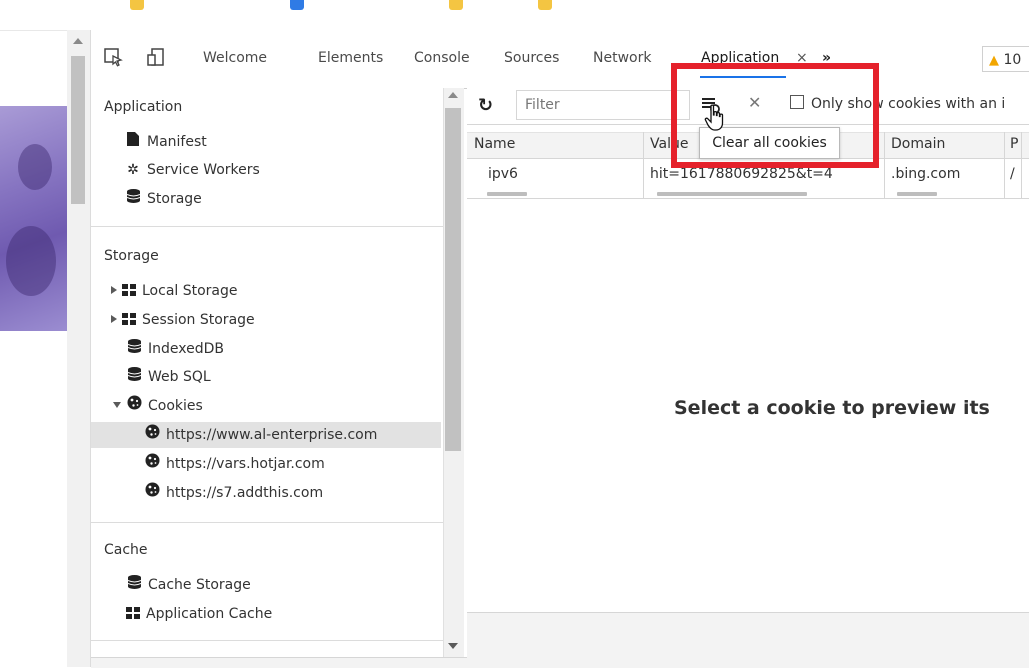  Describe the element at coordinates (453, 279) in the screenshot. I see `sidebar-scrollbar-thumb` at that location.